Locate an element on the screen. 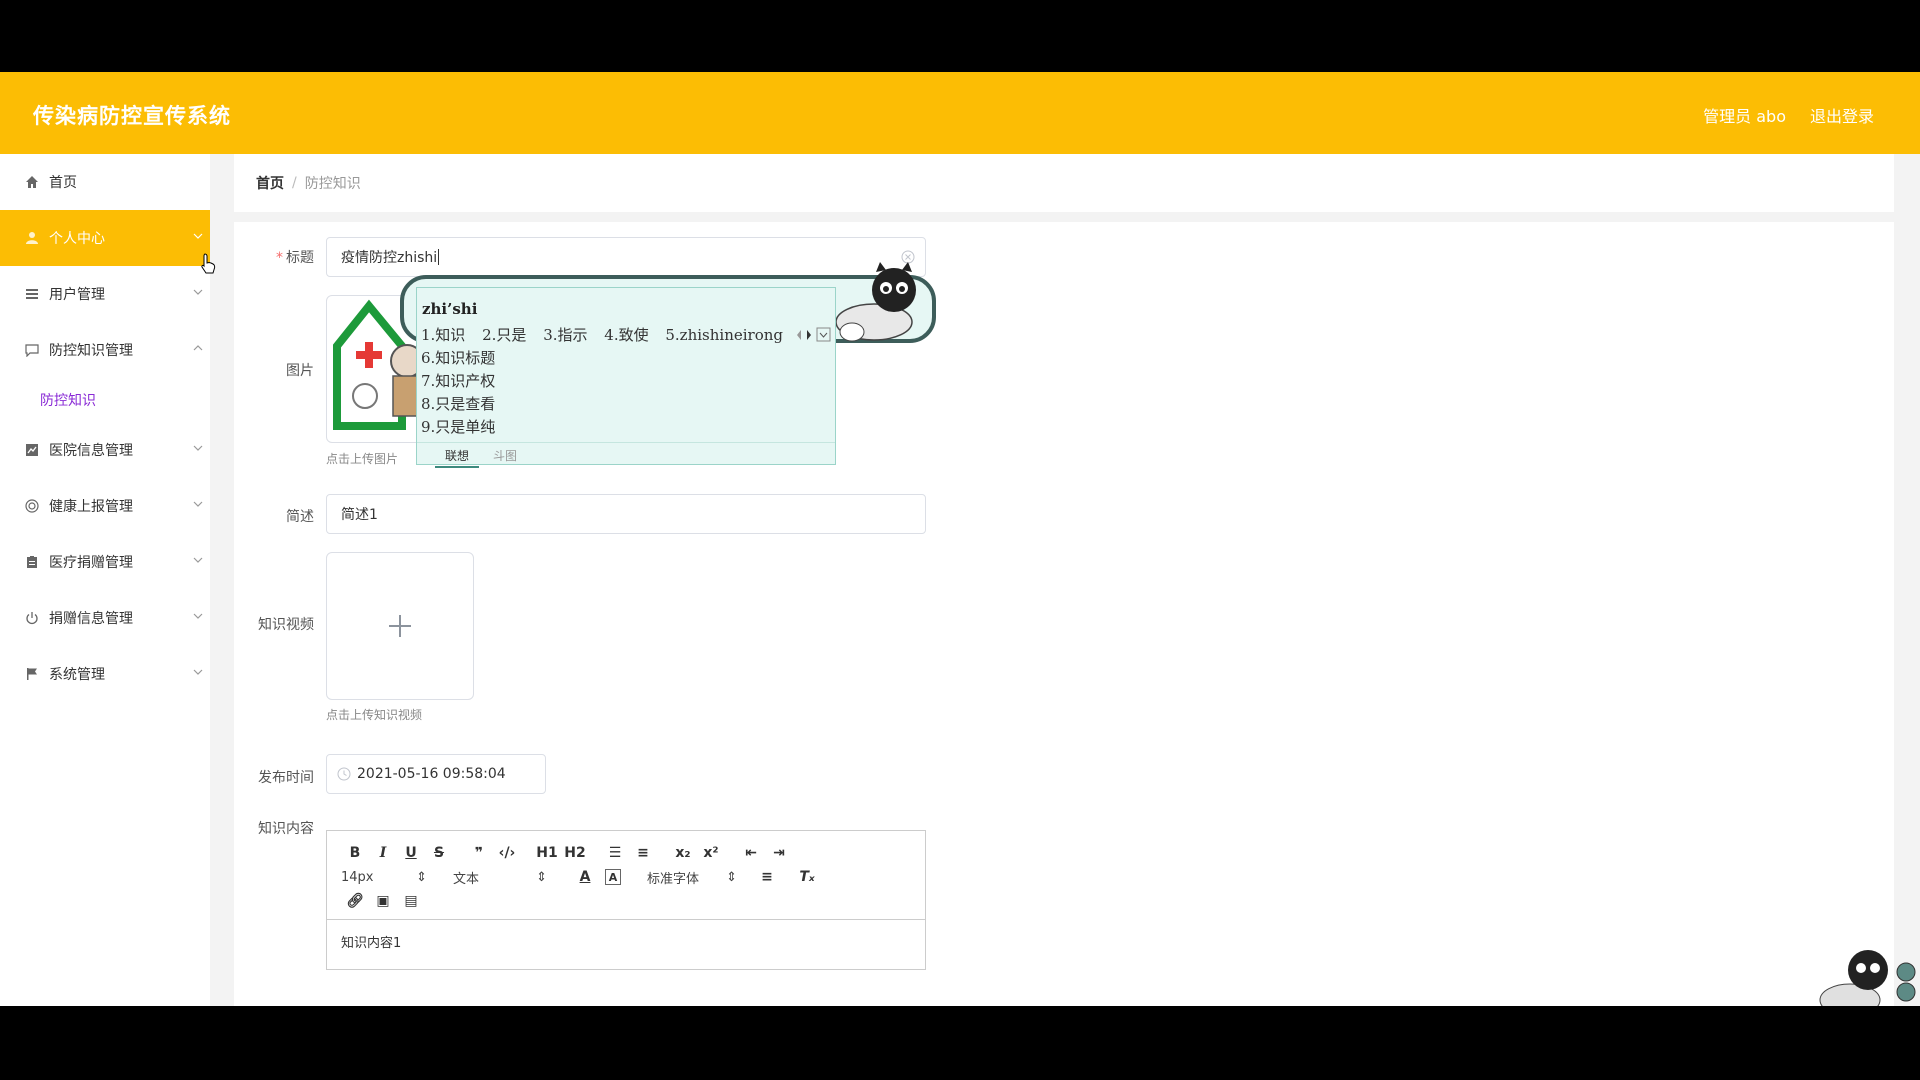  chat-icon is located at coordinates (32, 350).